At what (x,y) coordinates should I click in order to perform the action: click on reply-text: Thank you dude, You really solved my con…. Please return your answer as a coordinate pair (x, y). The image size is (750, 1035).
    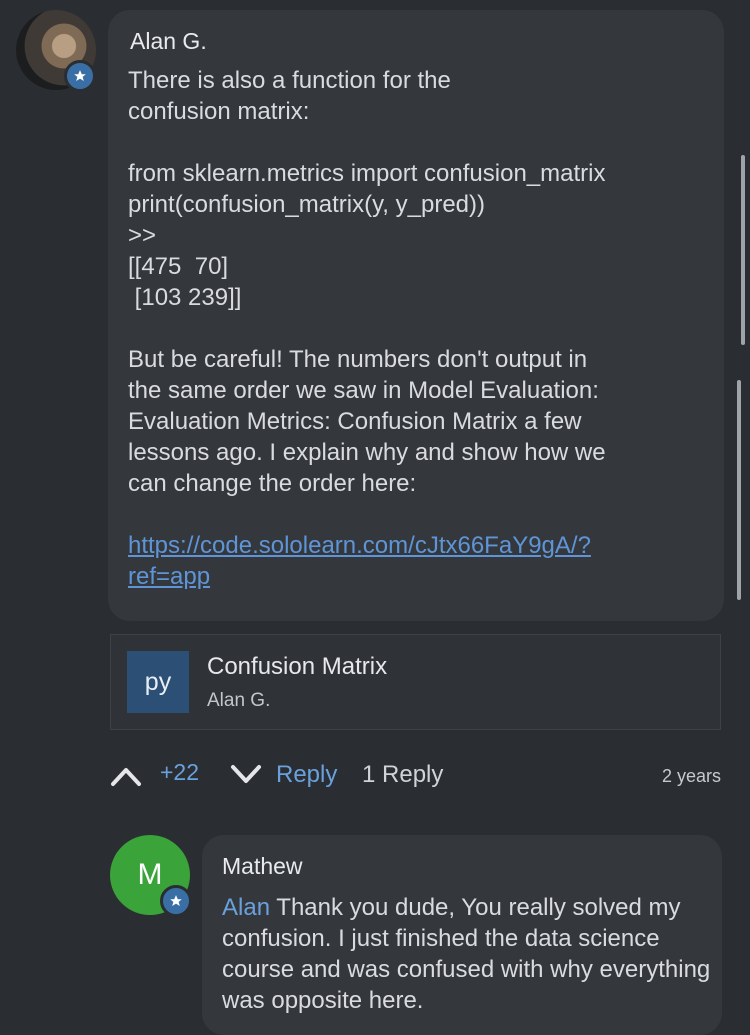
    Looking at the image, I should click on (466, 954).